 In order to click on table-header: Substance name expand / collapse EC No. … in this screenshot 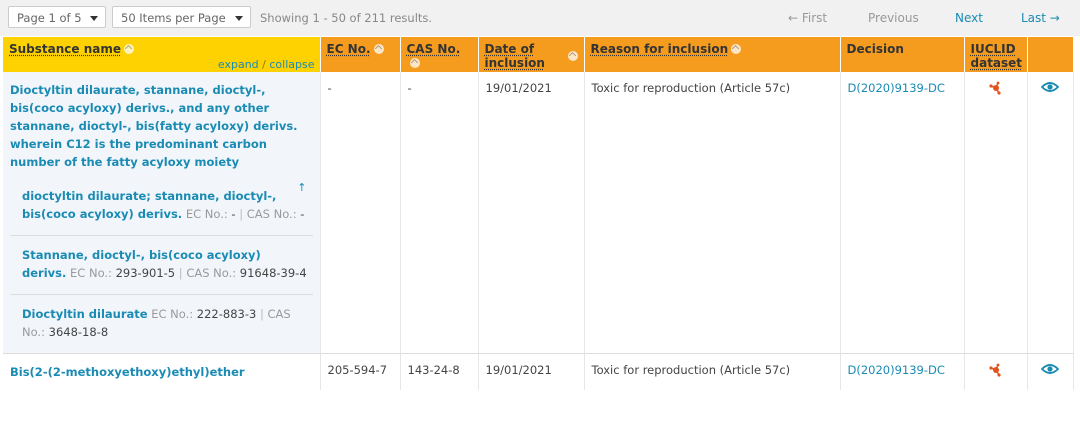, I will do `click(538, 54)`.